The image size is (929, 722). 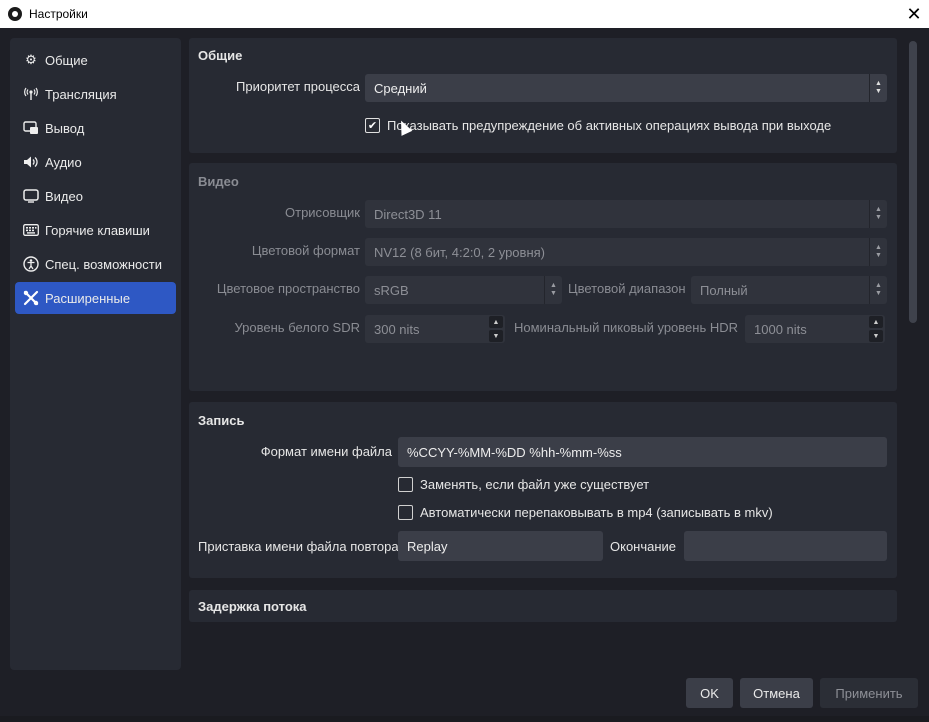 What do you see at coordinates (298, 546) in the screenshot?
I see `replay-prefix-label: Приставка имени файла повтора` at bounding box center [298, 546].